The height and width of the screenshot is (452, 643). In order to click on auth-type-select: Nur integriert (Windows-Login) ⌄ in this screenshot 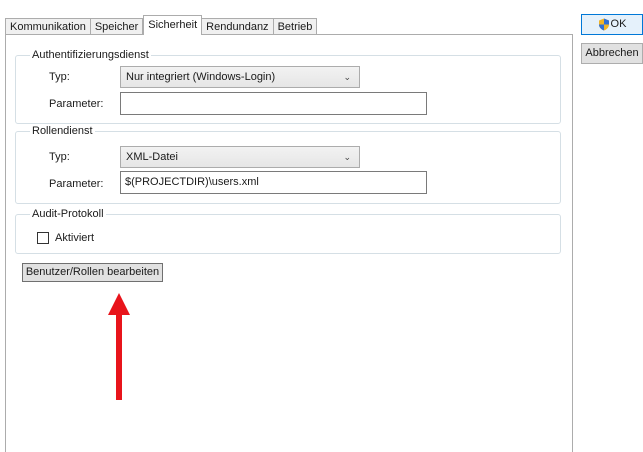, I will do `click(240, 77)`.